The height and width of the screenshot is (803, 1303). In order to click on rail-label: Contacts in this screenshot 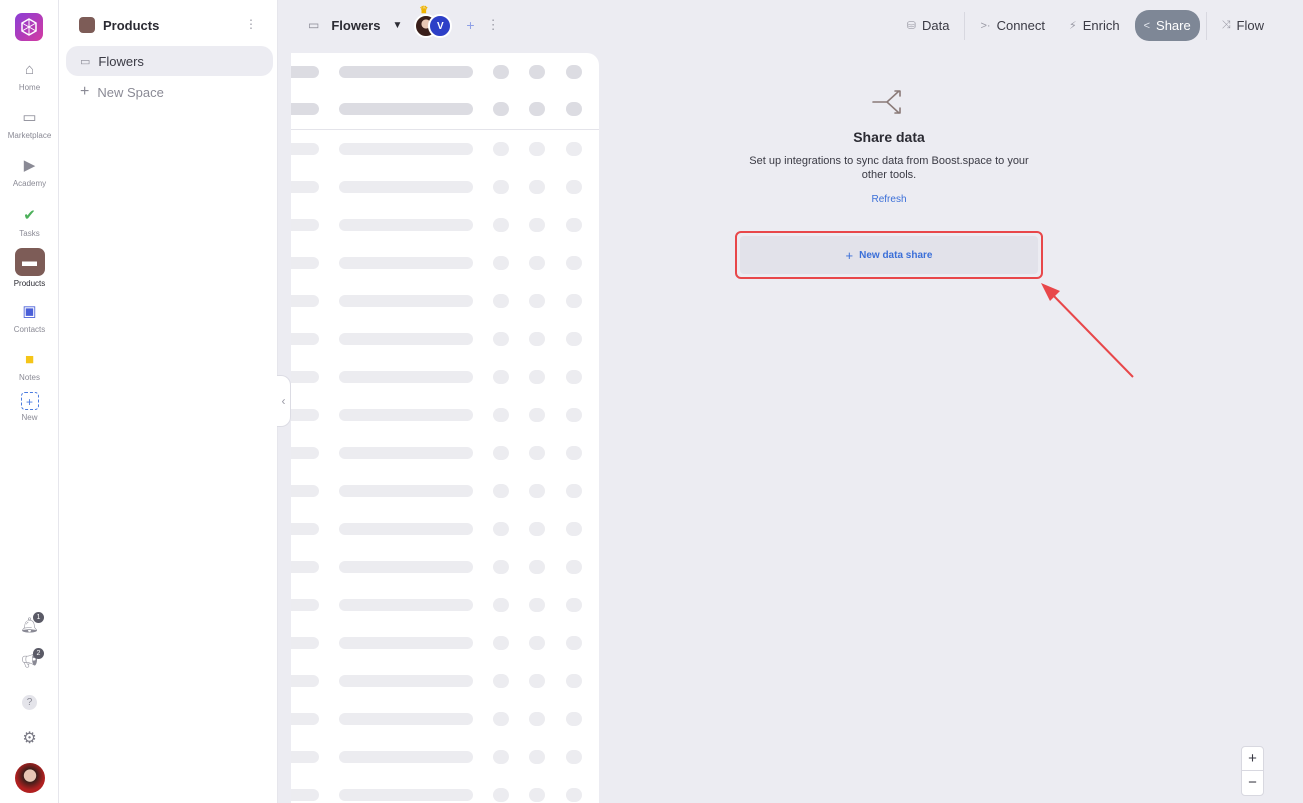, I will do `click(29, 329)`.